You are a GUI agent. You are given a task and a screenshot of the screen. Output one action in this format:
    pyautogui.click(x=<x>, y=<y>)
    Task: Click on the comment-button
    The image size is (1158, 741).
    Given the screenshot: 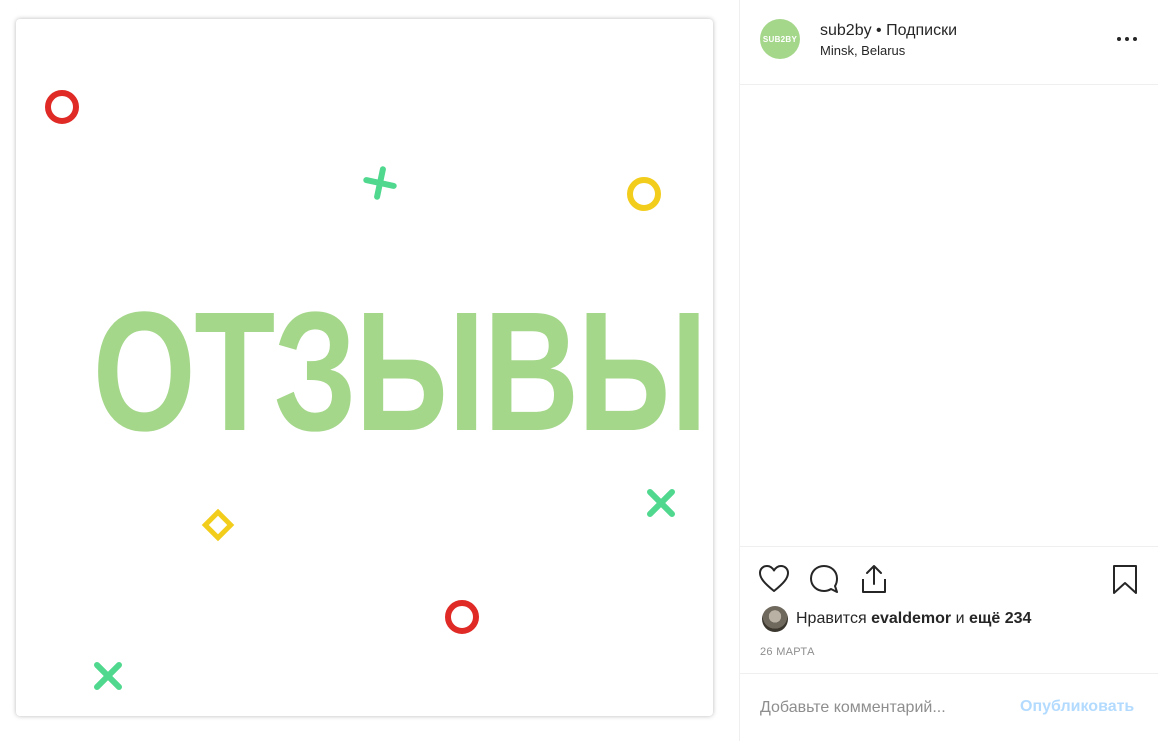 What is the action you would take?
    pyautogui.click(x=824, y=579)
    